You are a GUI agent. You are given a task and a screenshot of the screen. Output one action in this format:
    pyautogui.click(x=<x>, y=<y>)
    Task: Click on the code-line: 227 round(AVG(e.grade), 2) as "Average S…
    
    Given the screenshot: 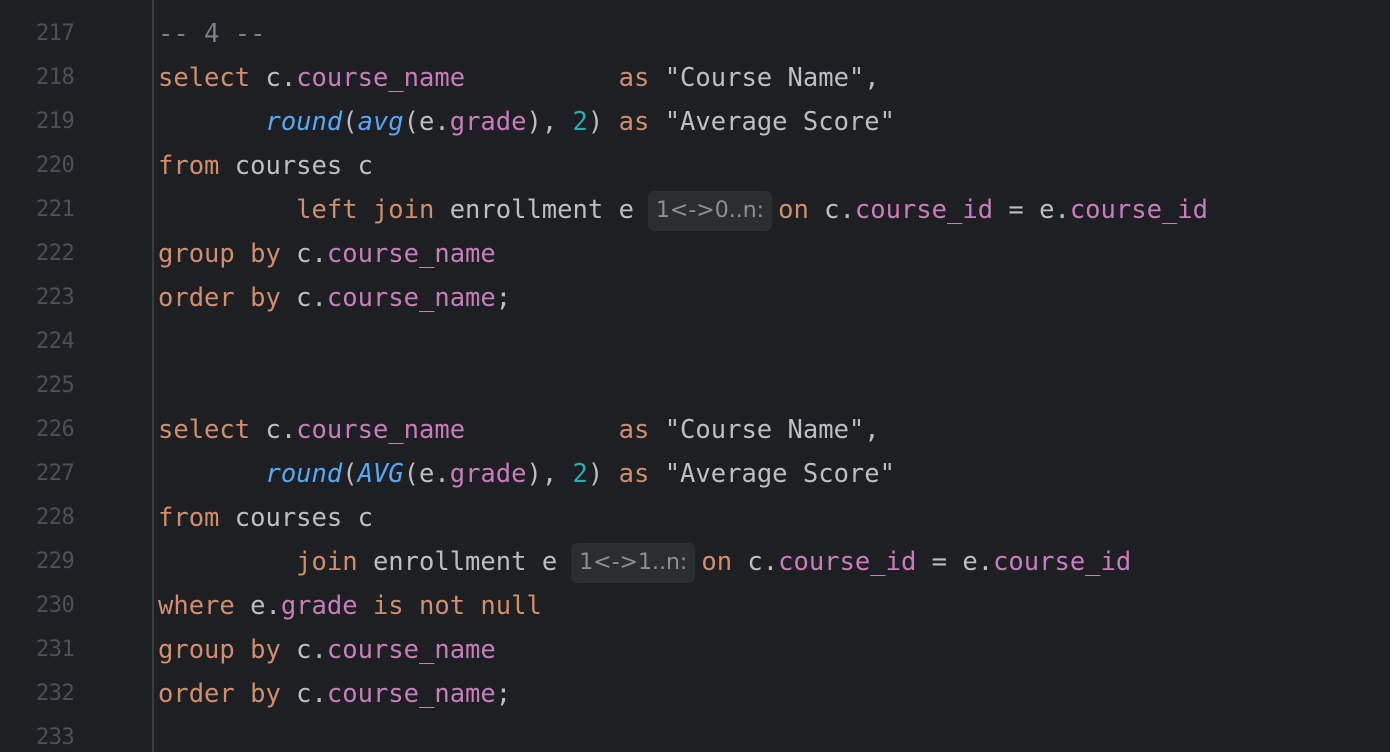 What is the action you would take?
    pyautogui.click(x=695, y=474)
    